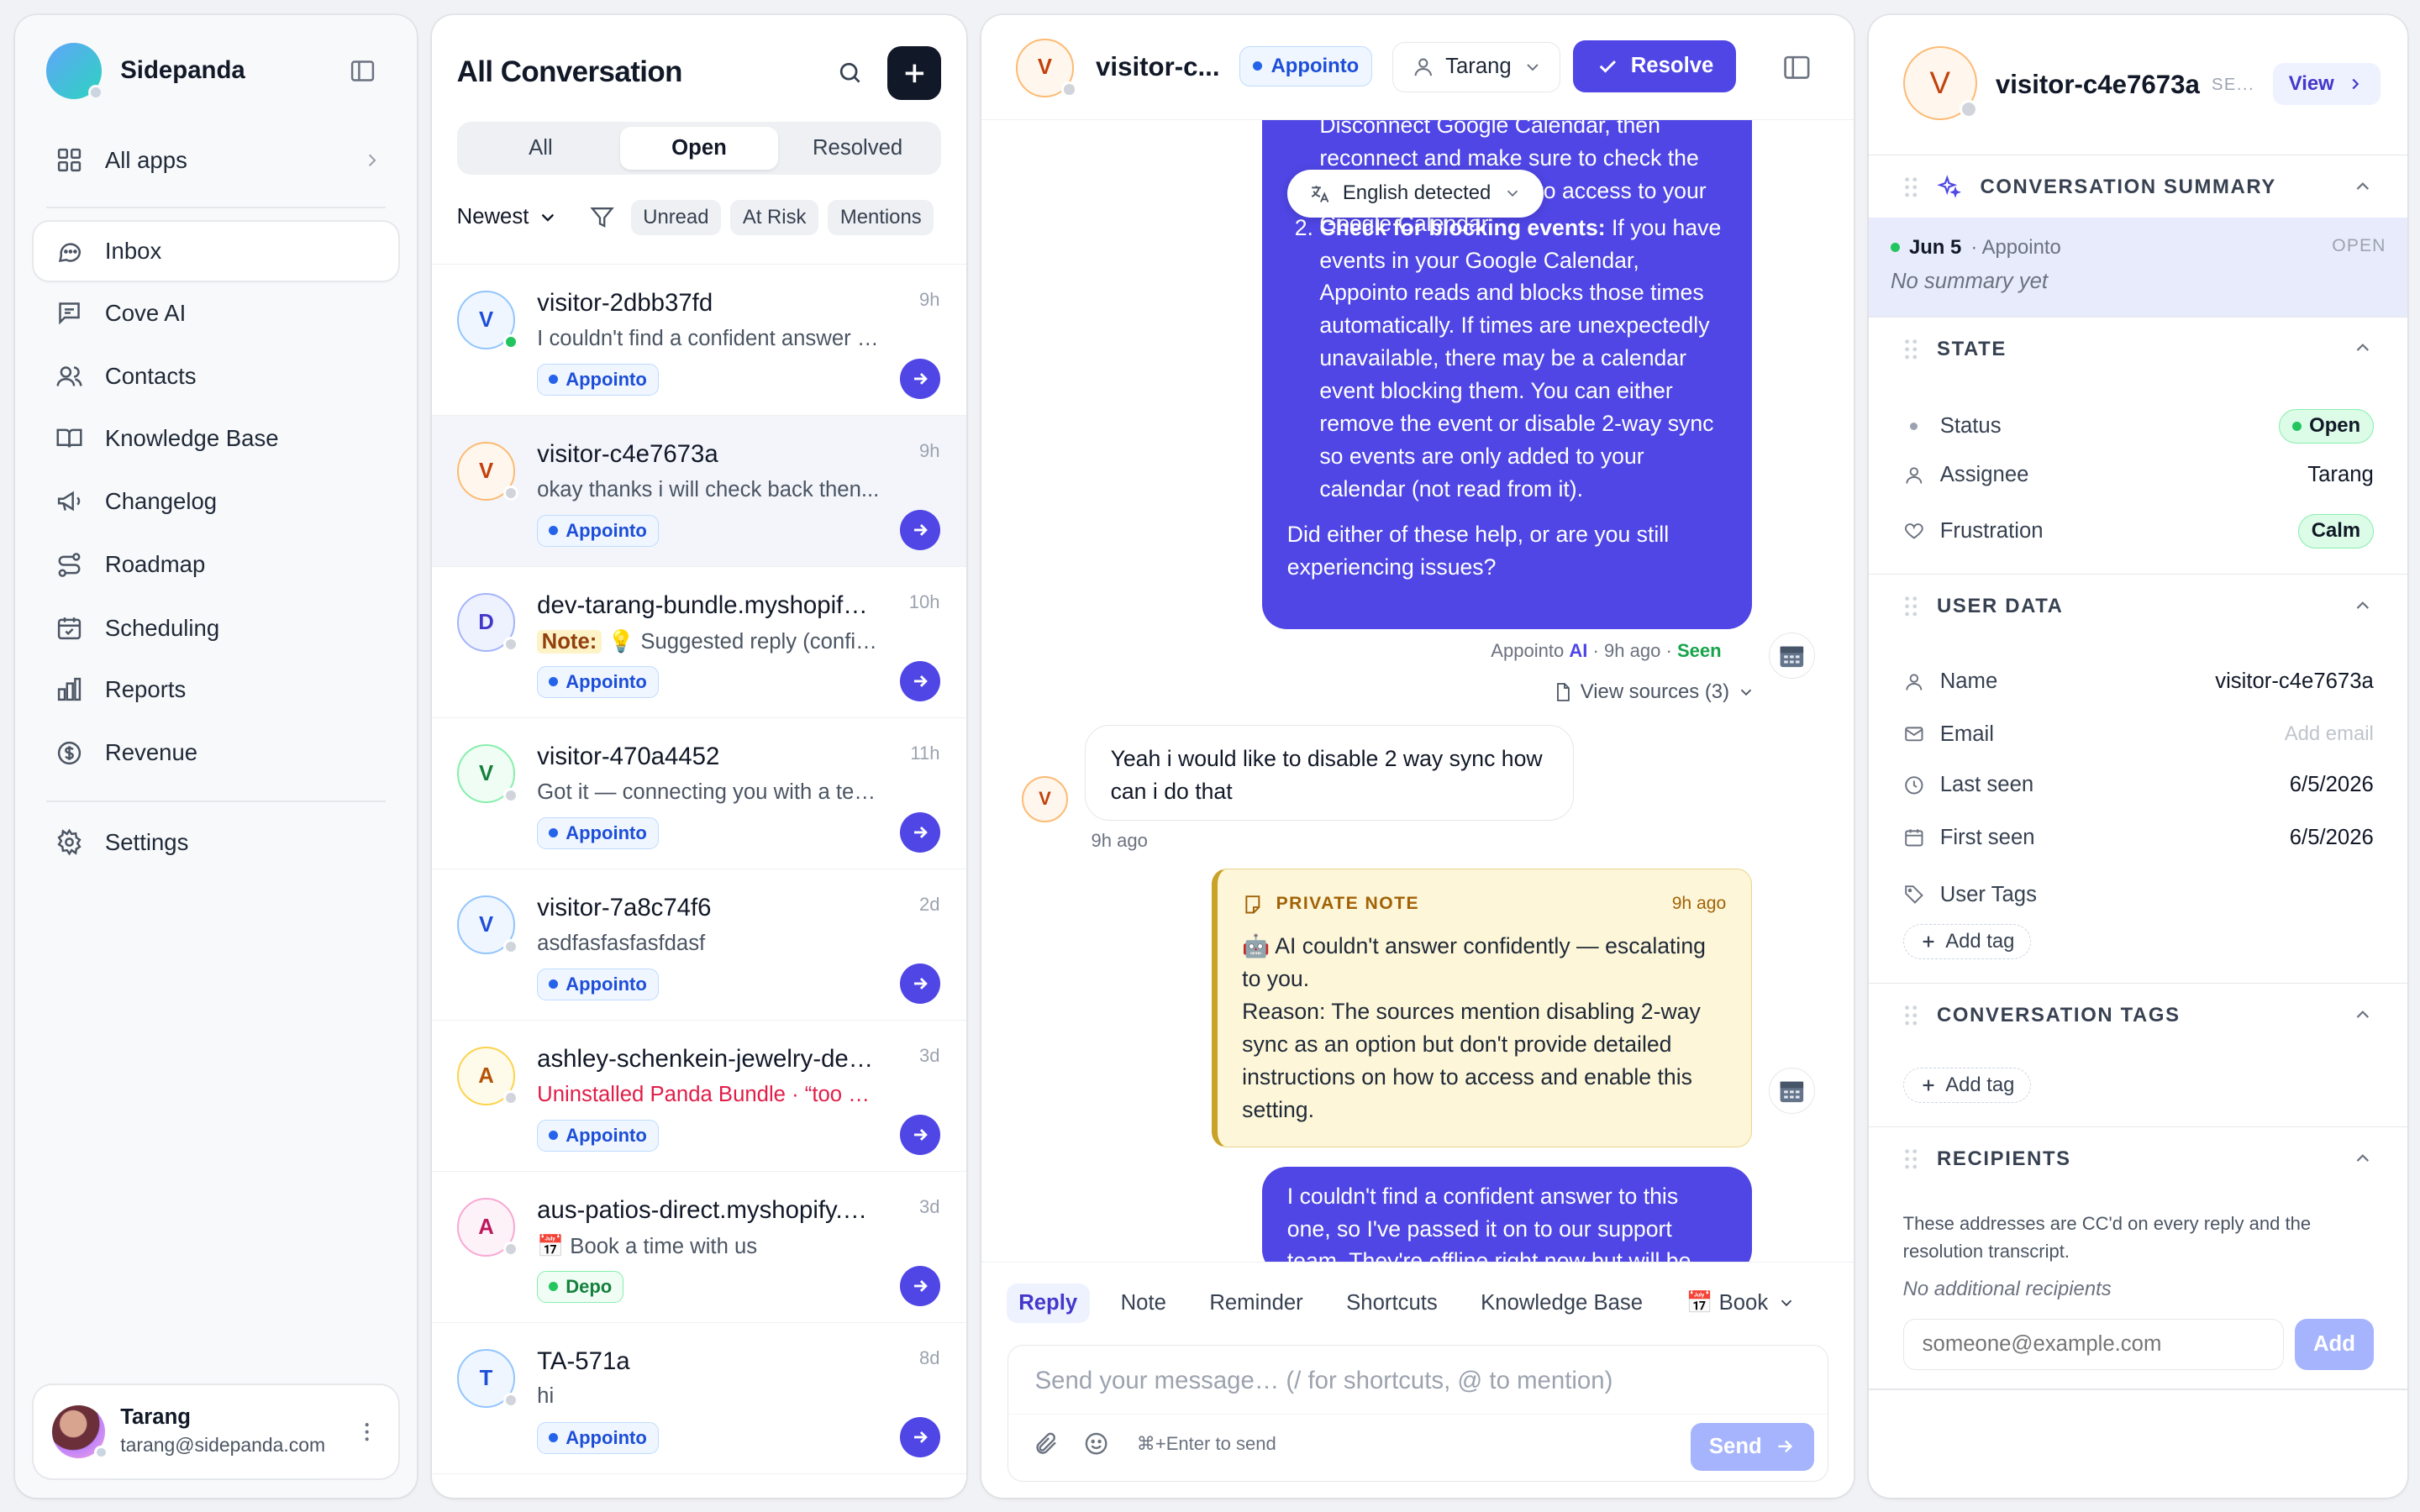 This screenshot has width=2420, height=1512. What do you see at coordinates (508, 217) in the screenshot?
I see `sort-dropdown: Newest` at bounding box center [508, 217].